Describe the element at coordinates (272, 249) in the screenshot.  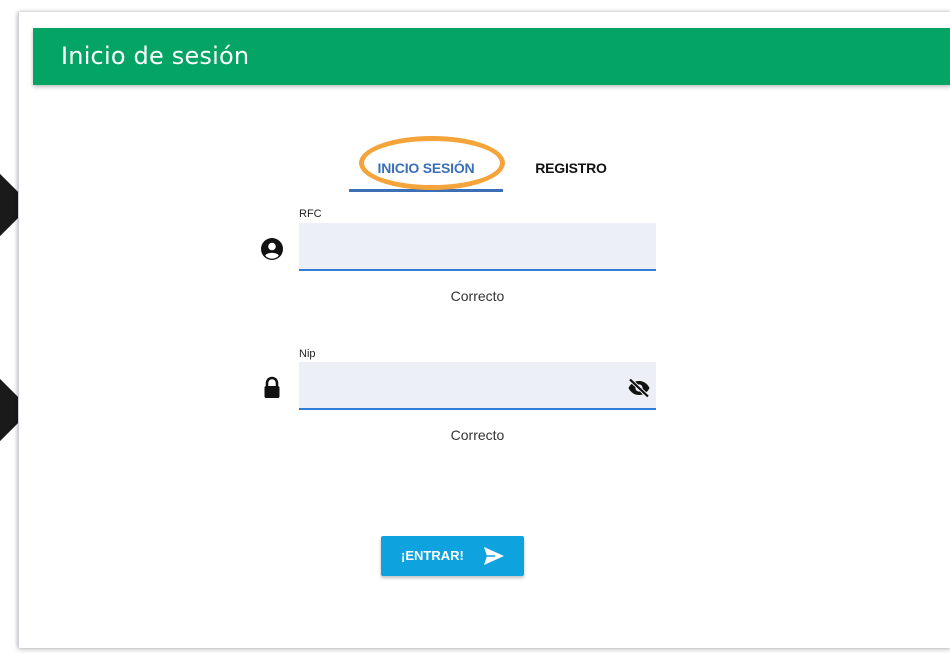
I see `user-circle-icon` at that location.